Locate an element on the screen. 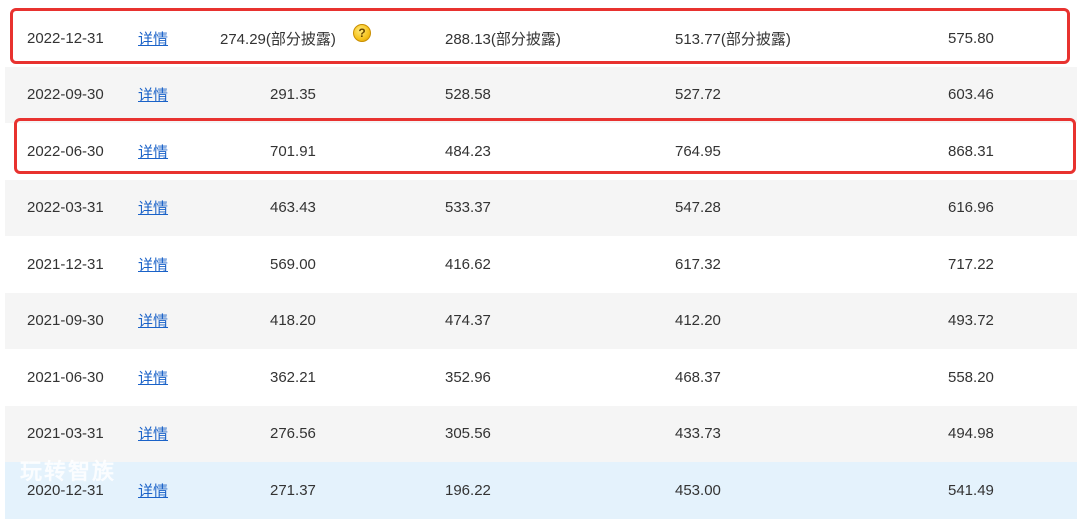  value-col-1: 701.91 is located at coordinates (293, 151).